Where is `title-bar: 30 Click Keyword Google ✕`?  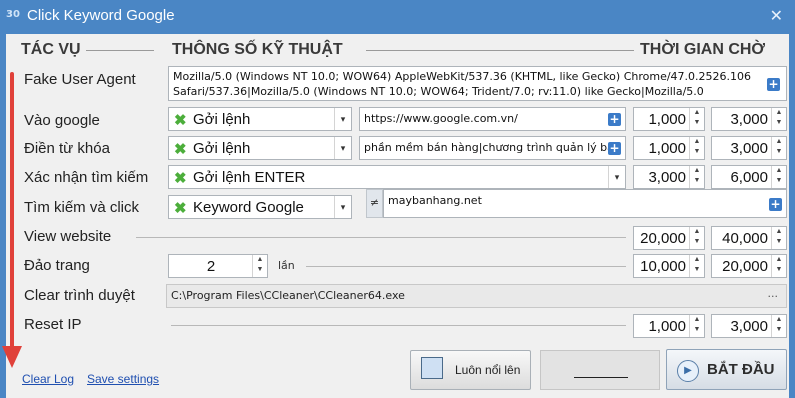 title-bar: 30 Click Keyword Google ✕ is located at coordinates (397, 17).